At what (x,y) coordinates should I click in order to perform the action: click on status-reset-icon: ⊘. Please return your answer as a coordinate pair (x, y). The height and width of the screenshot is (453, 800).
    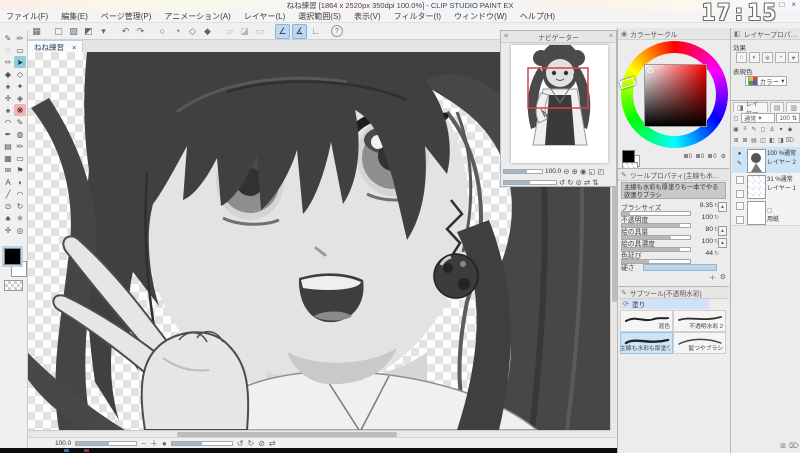
    Looking at the image, I should click on (261, 443).